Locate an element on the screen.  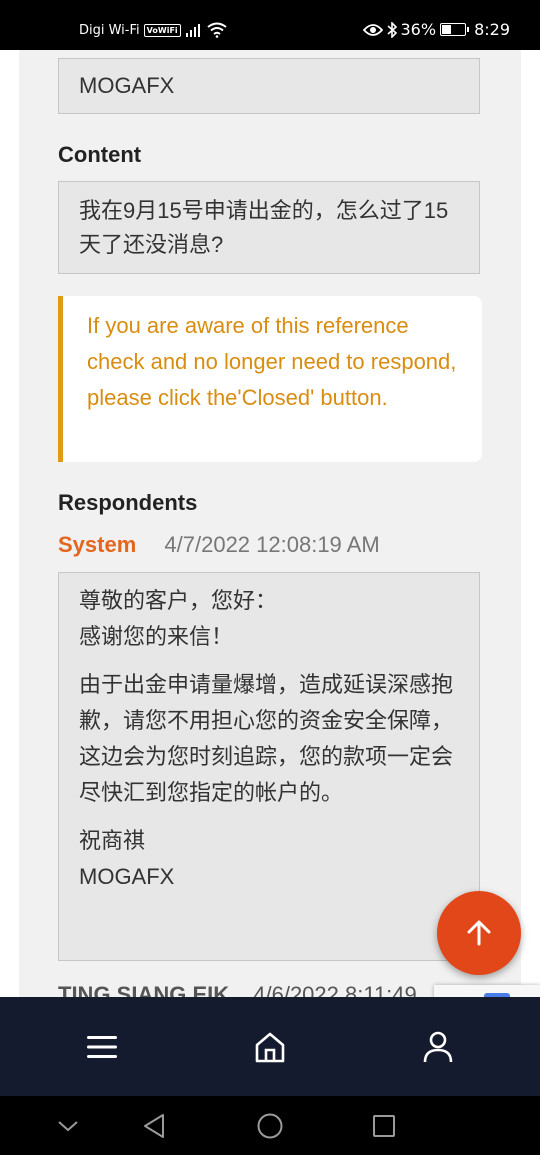
status-bar: Digi Wi-Fi VoWiFi 36% 8:29 is located at coordinates (270, 25).